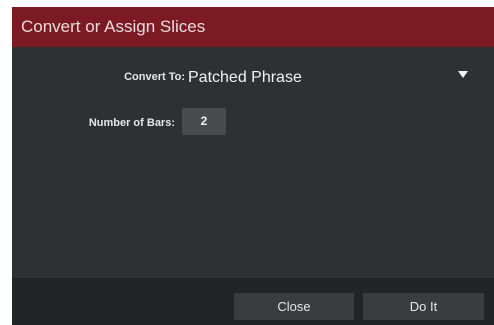 The height and width of the screenshot is (325, 494). I want to click on convert-to-select: Patched Phrase, so click(333, 78).